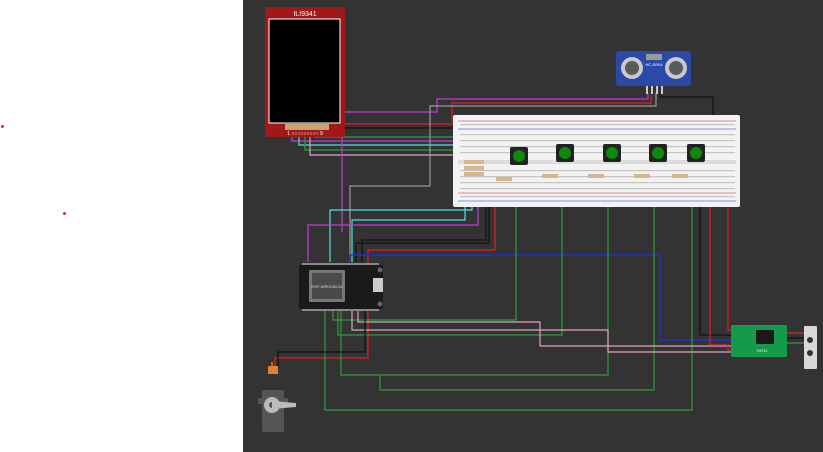  I want to click on tft-display: ILI9341 1 ○○○○○○○○○ 9, so click(305, 72).